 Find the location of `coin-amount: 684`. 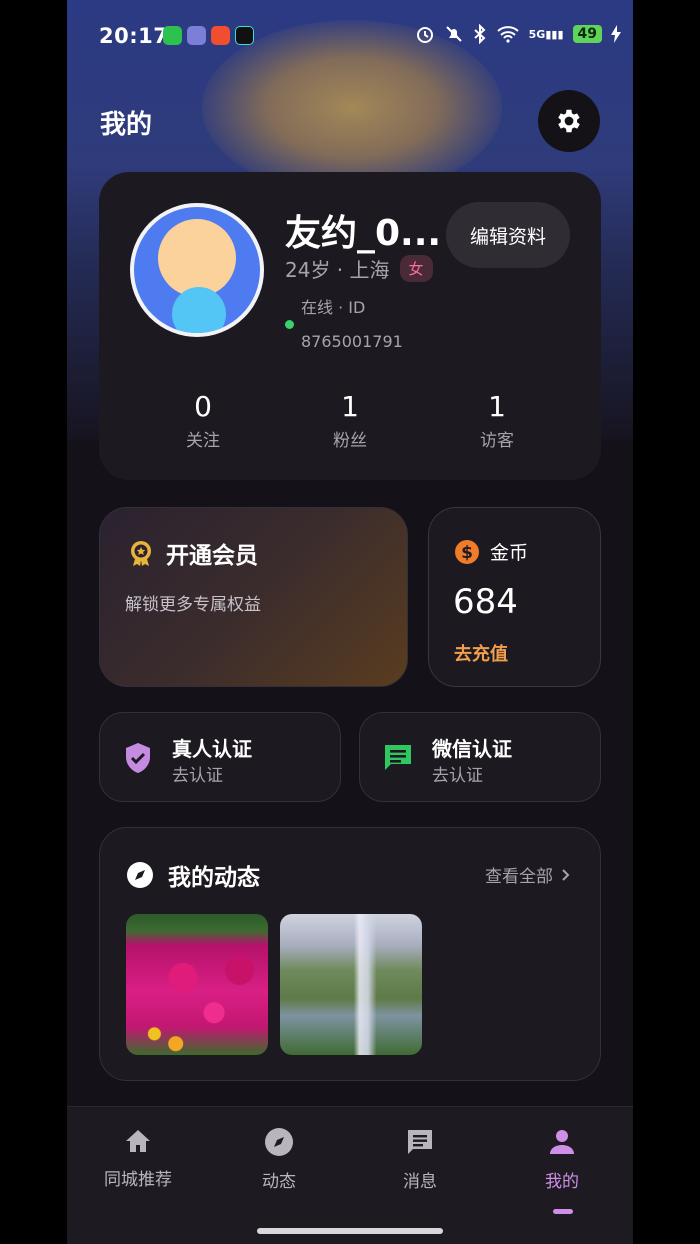

coin-amount: 684 is located at coordinates (485, 602).